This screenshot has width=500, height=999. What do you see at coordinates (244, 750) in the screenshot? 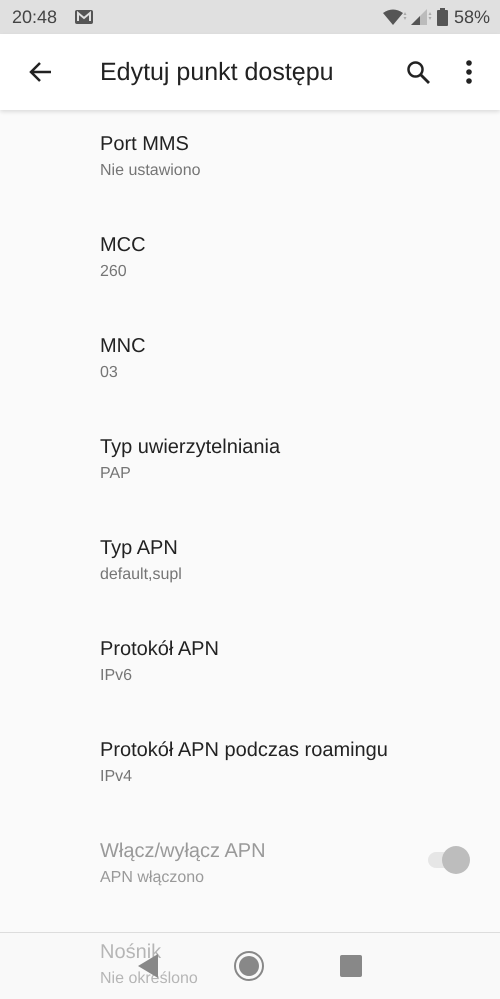
I see `setting-title: Protokół APN podczas roamingu` at bounding box center [244, 750].